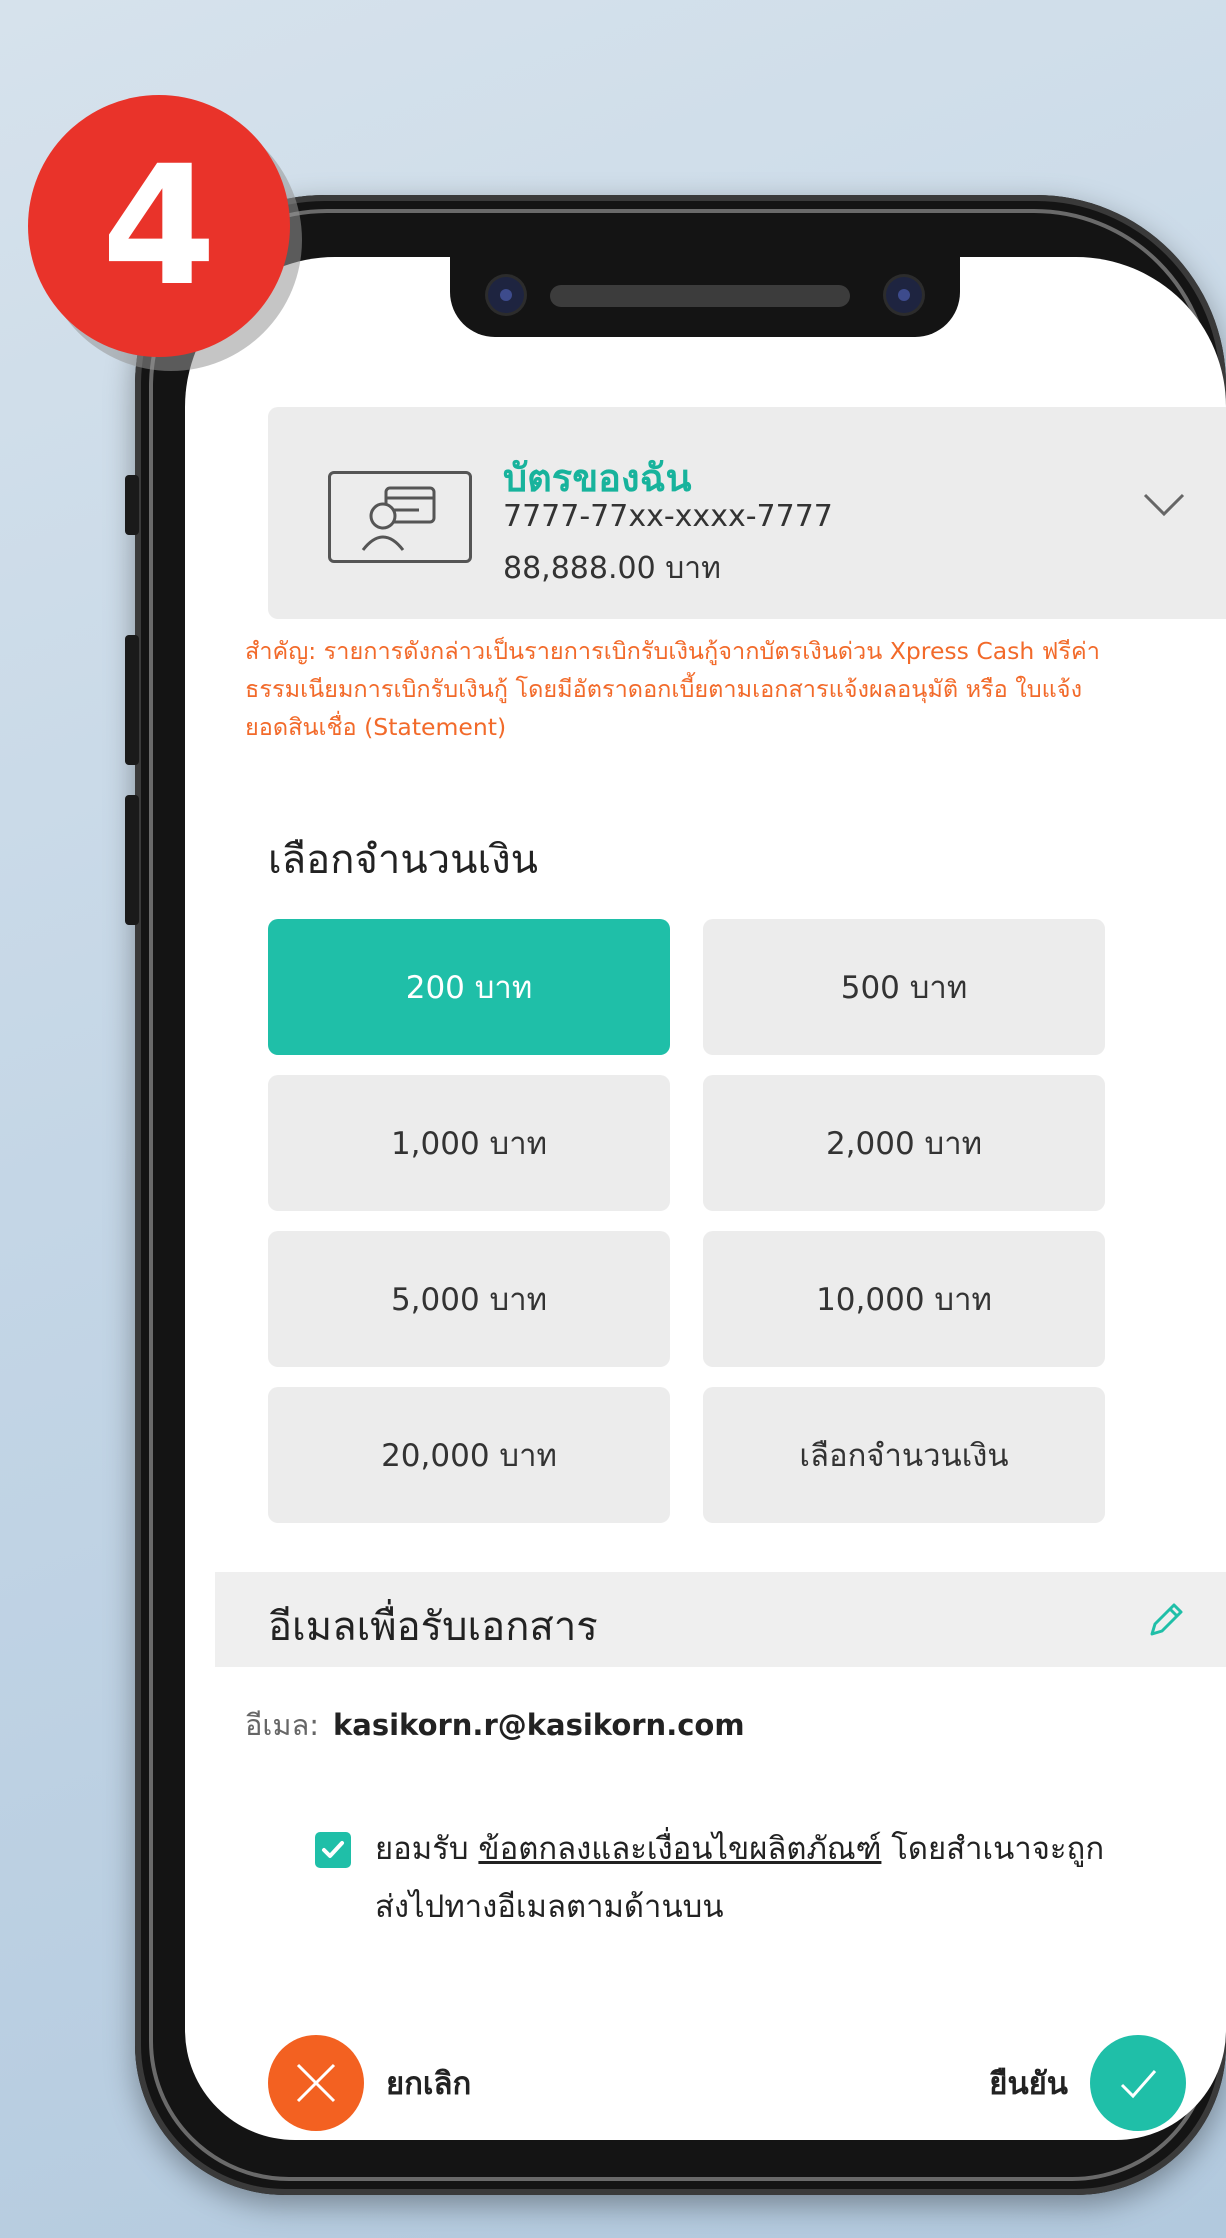  Describe the element at coordinates (1166, 1622) in the screenshot. I see `pencil-icon` at that location.